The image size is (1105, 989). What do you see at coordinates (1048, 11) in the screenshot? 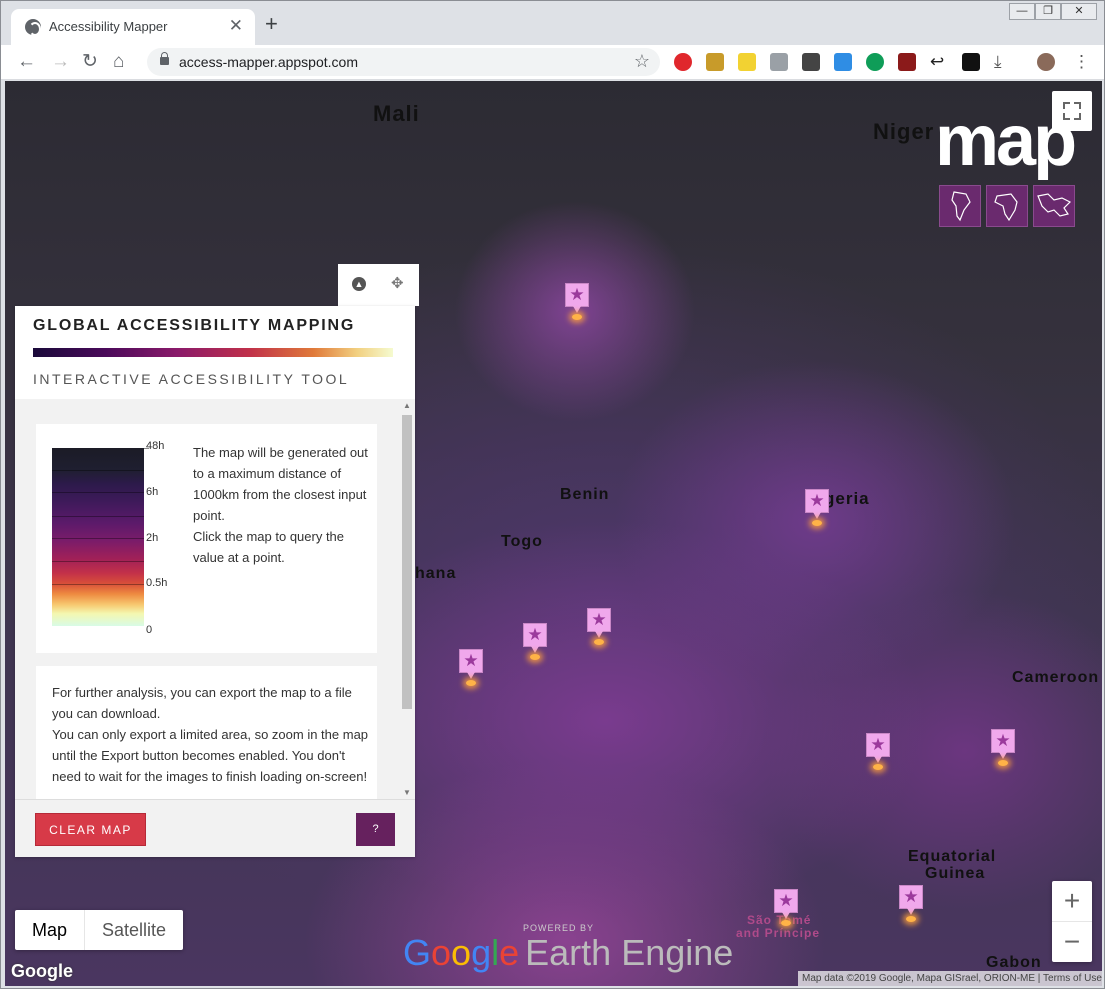
I see `maximize-button: ❐` at bounding box center [1048, 11].